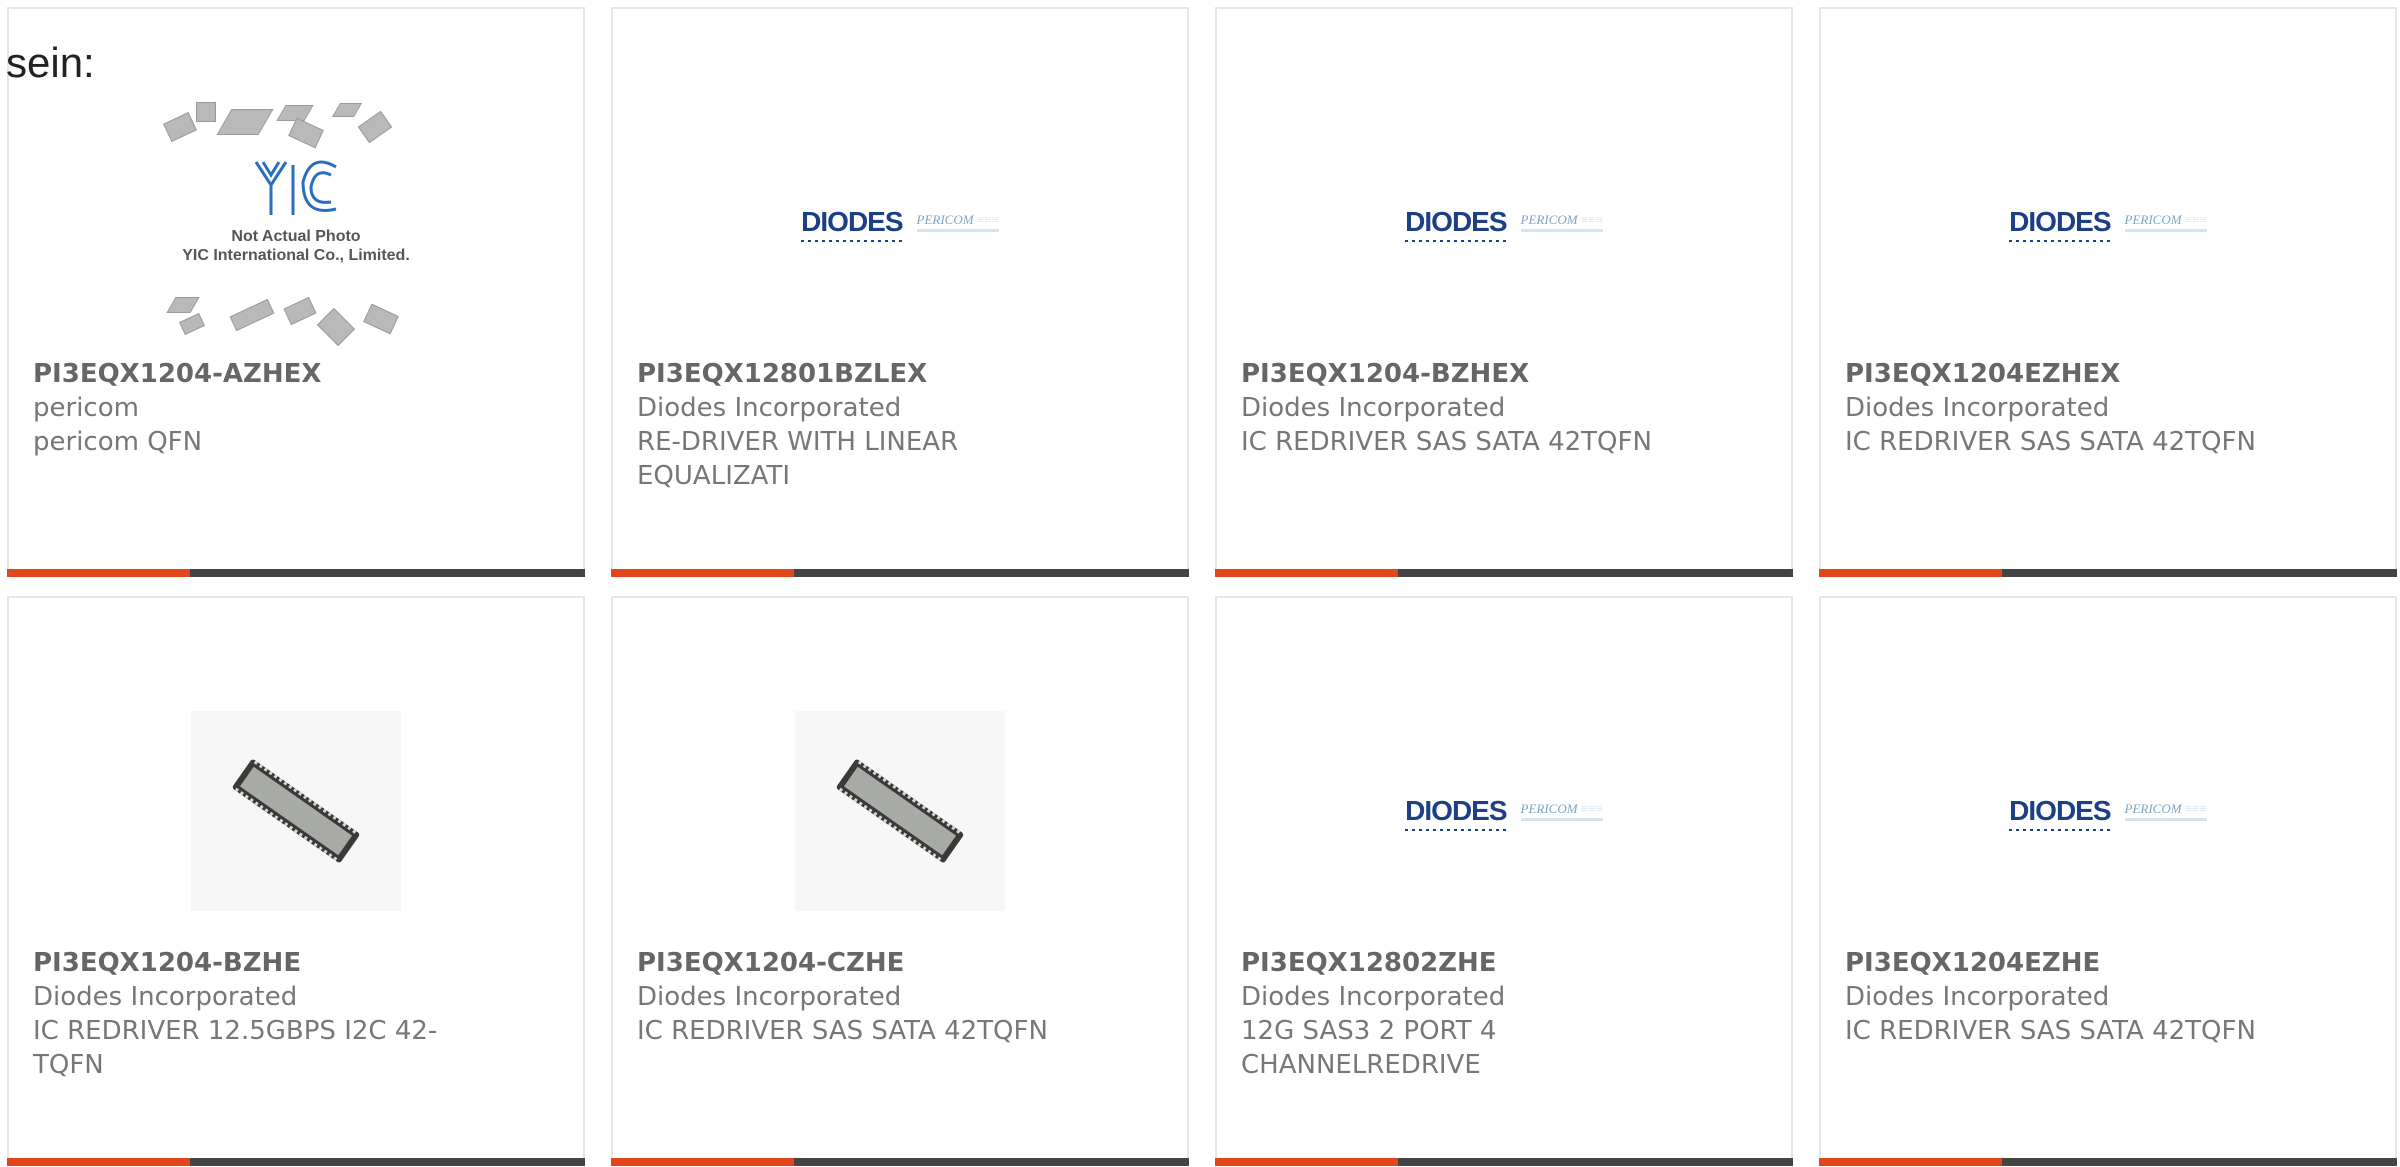  What do you see at coordinates (295, 187) in the screenshot?
I see `yic-logo-icon` at bounding box center [295, 187].